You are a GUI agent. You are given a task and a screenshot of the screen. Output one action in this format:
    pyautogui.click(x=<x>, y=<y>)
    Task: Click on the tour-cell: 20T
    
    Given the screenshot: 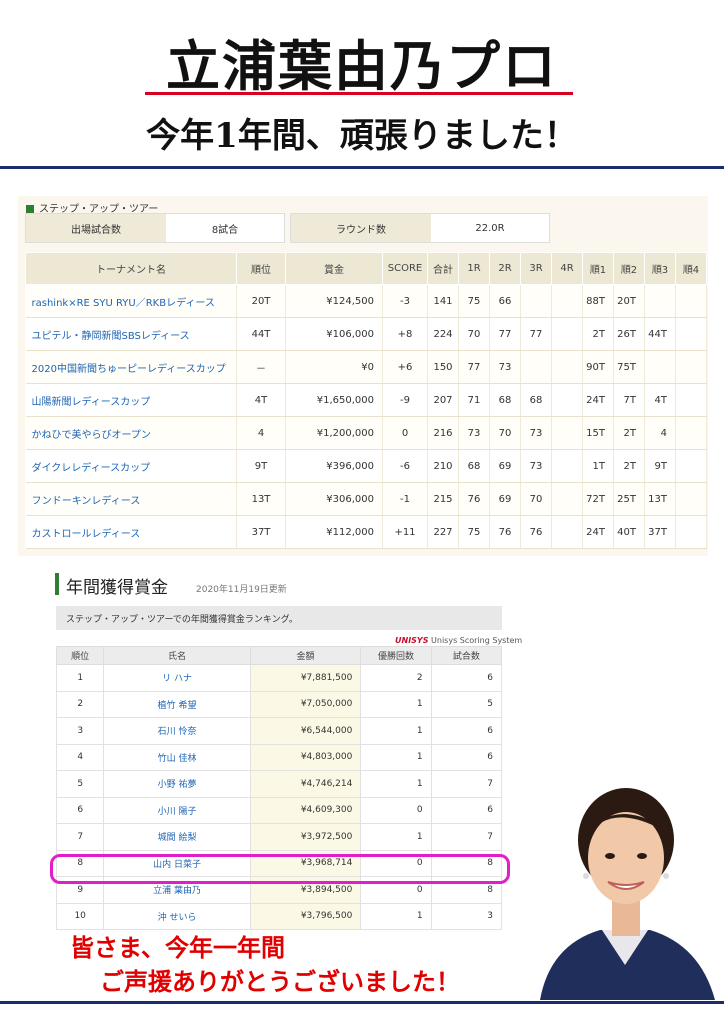 What is the action you would take?
    pyautogui.click(x=261, y=301)
    